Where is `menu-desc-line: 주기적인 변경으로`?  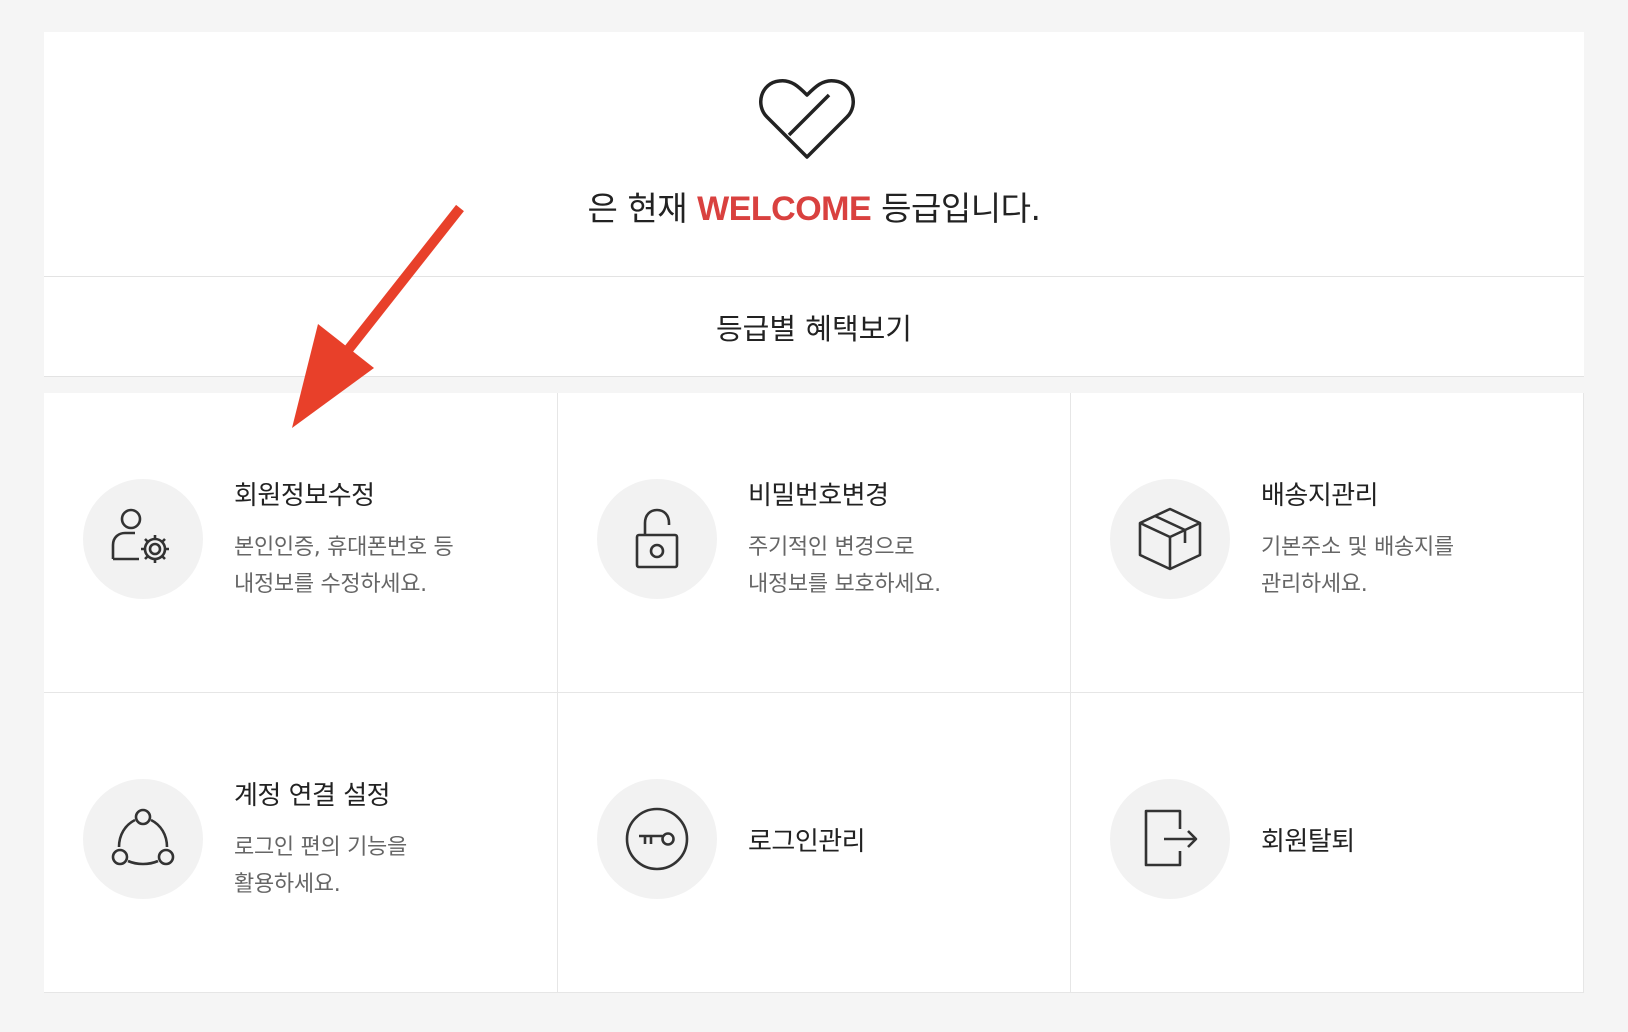 menu-desc-line: 주기적인 변경으로 is located at coordinates (831, 547).